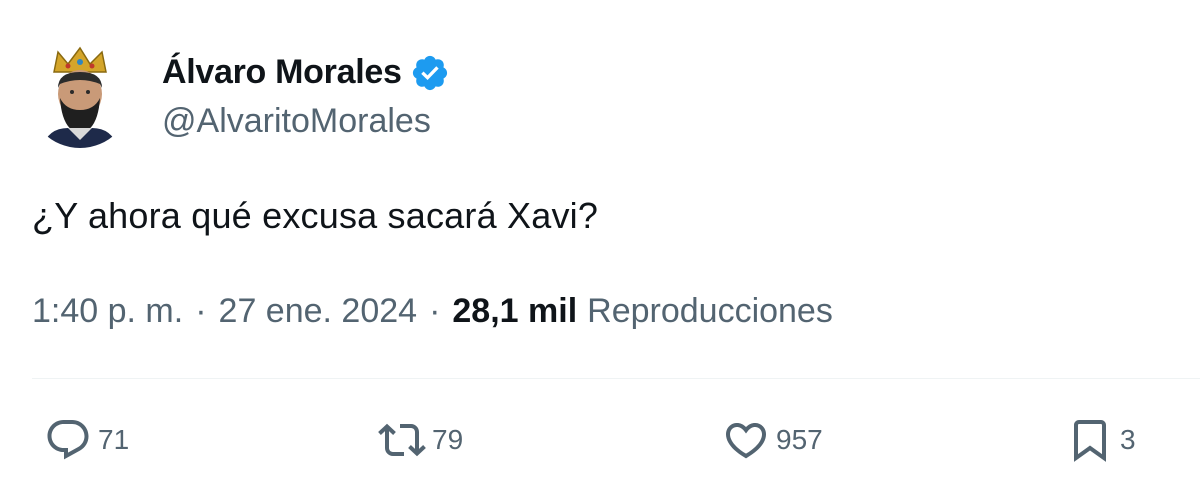  Describe the element at coordinates (107, 311) in the screenshot. I see `tweet-time: 1:40 p. m.` at that location.